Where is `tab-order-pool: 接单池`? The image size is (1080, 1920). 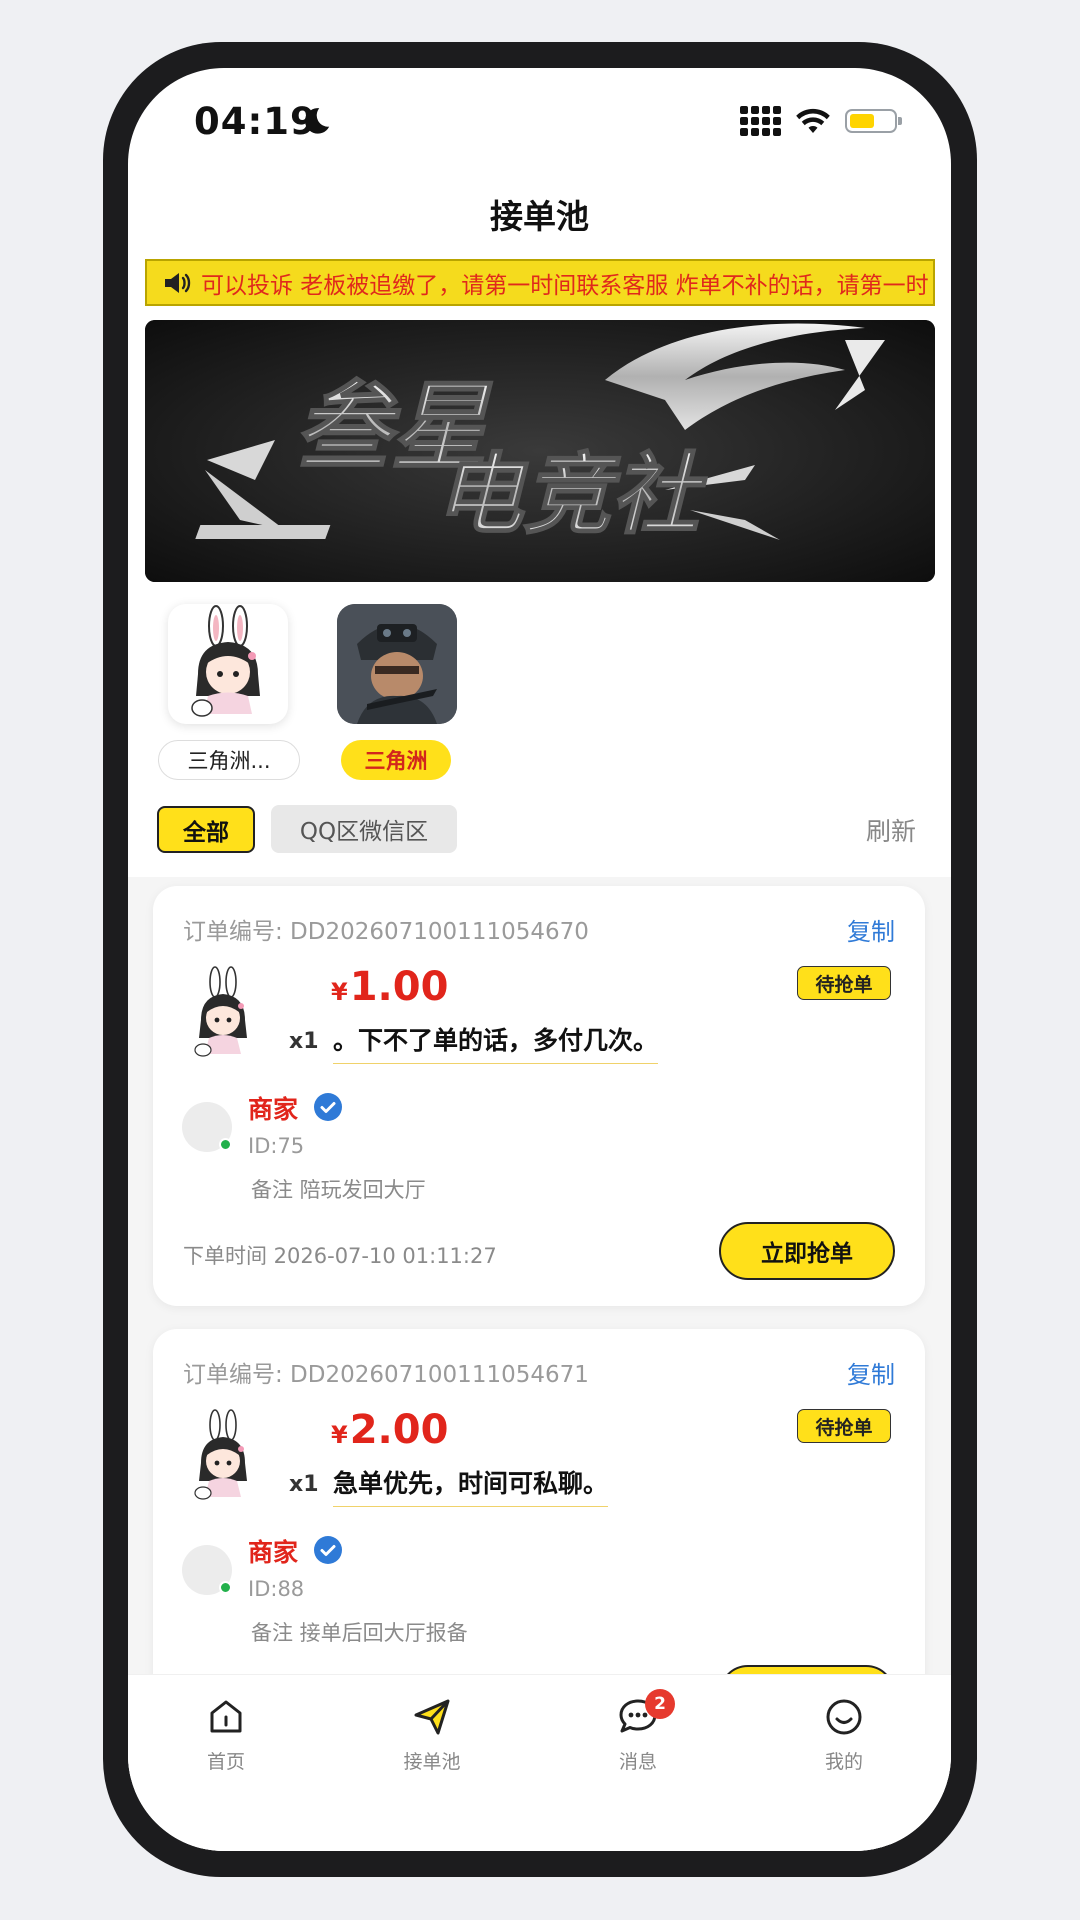 tab-order-pool: 接单池 is located at coordinates (432, 1734).